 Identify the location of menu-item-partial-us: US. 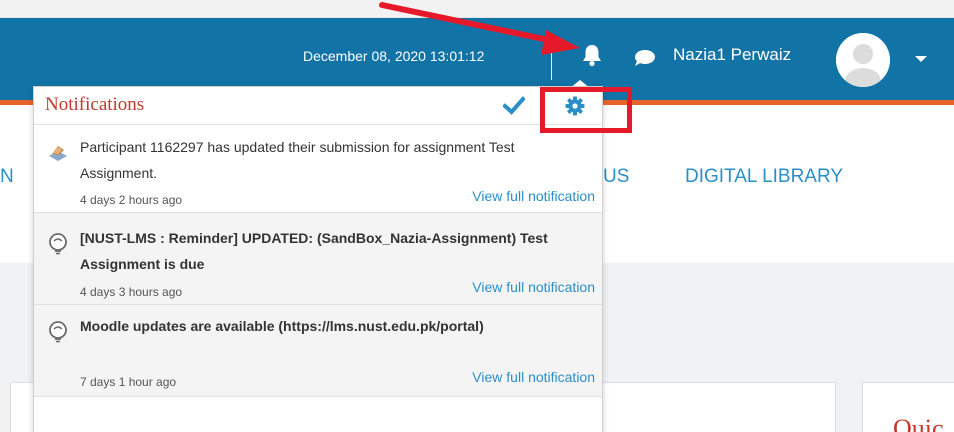
(616, 177).